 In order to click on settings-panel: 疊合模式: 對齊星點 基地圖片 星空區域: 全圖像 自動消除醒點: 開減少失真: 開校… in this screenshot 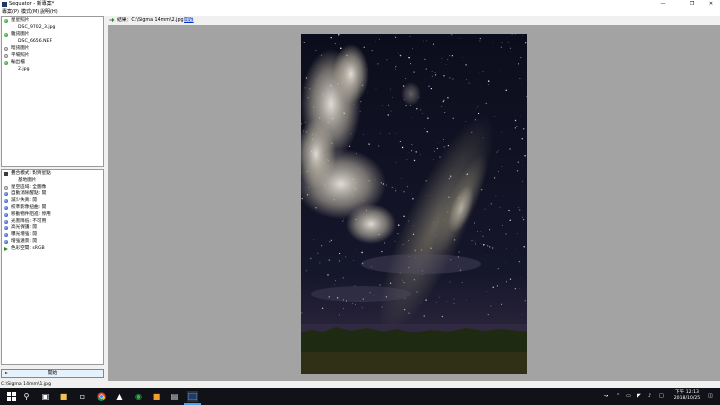, I will do `click(52, 267)`.